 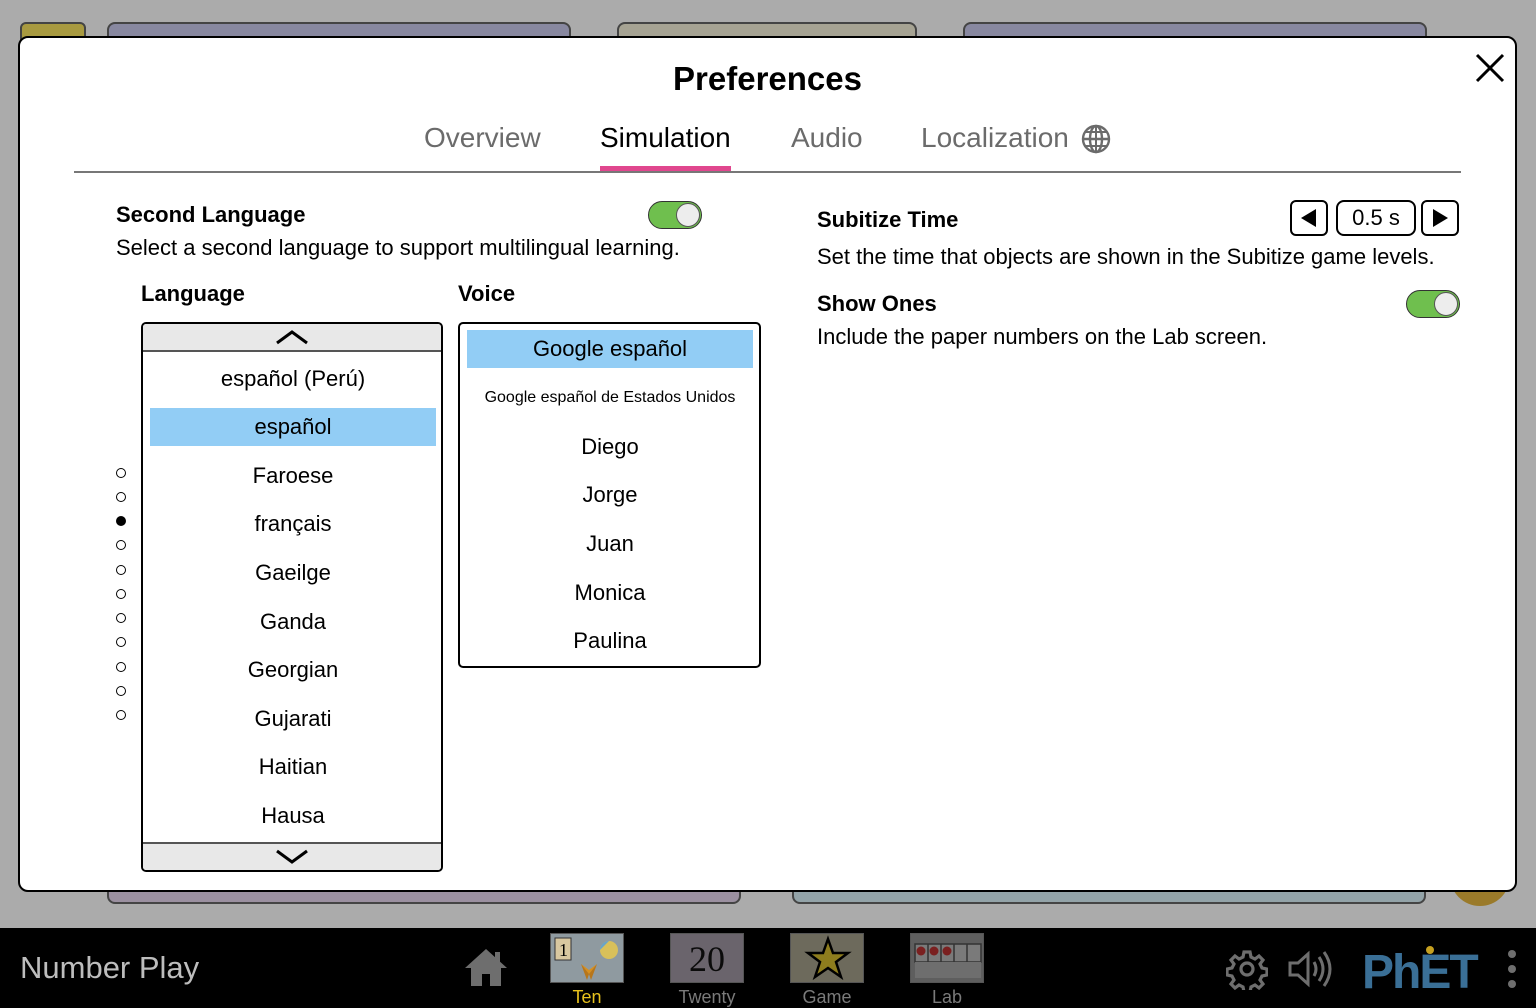 What do you see at coordinates (610, 641) in the screenshot?
I see `list-item: Paulina` at bounding box center [610, 641].